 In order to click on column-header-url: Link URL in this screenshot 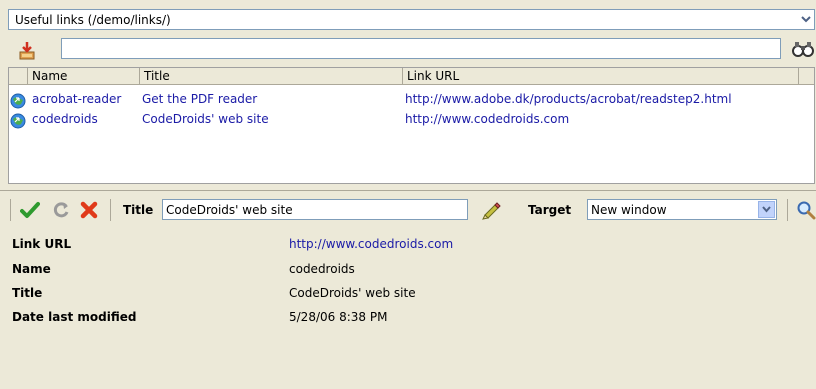, I will do `click(601, 76)`.